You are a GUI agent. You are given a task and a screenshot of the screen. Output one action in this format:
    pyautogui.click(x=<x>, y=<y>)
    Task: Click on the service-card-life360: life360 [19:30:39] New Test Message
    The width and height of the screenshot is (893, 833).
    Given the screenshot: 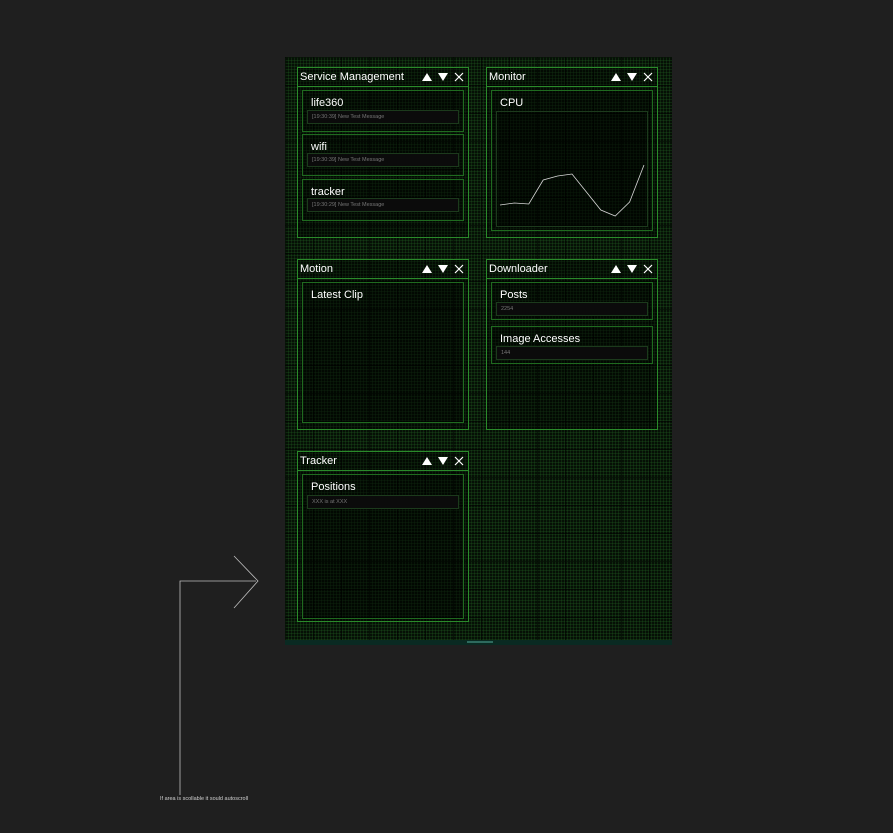 What is the action you would take?
    pyautogui.click(x=383, y=111)
    